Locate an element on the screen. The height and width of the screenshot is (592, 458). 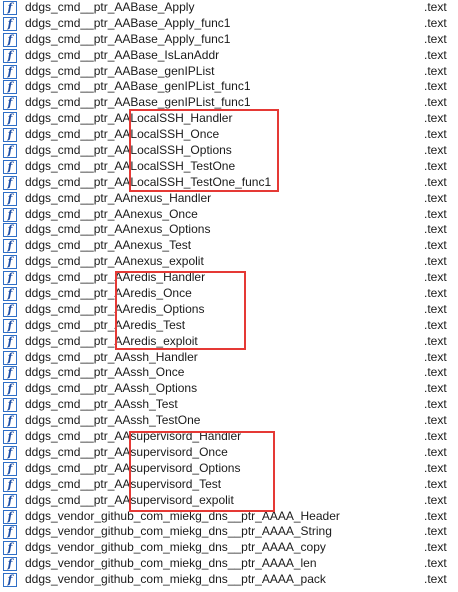
function-name: ddgs_cmd__ptr_AAsupervisord_expolit is located at coordinates (129, 499).